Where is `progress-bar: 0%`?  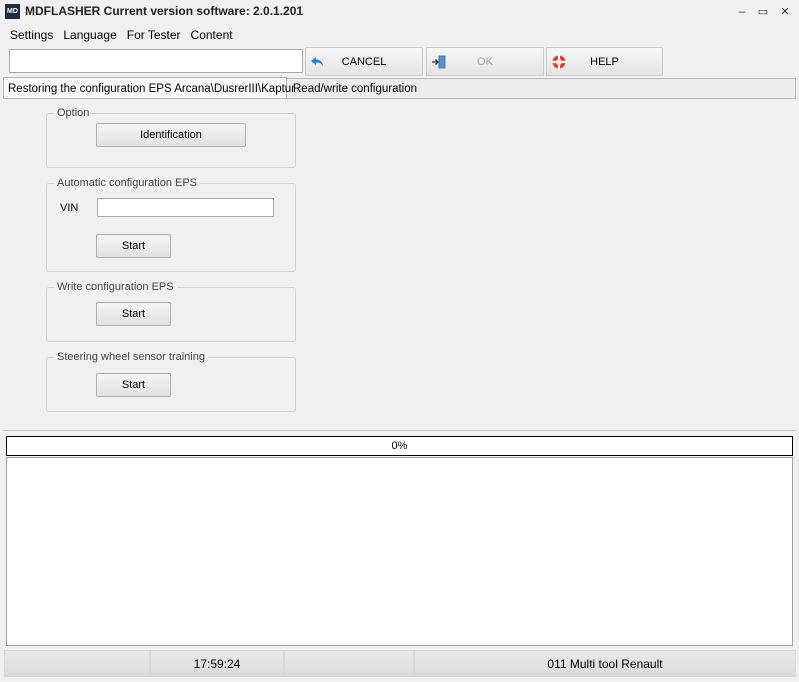 progress-bar: 0% is located at coordinates (399, 446).